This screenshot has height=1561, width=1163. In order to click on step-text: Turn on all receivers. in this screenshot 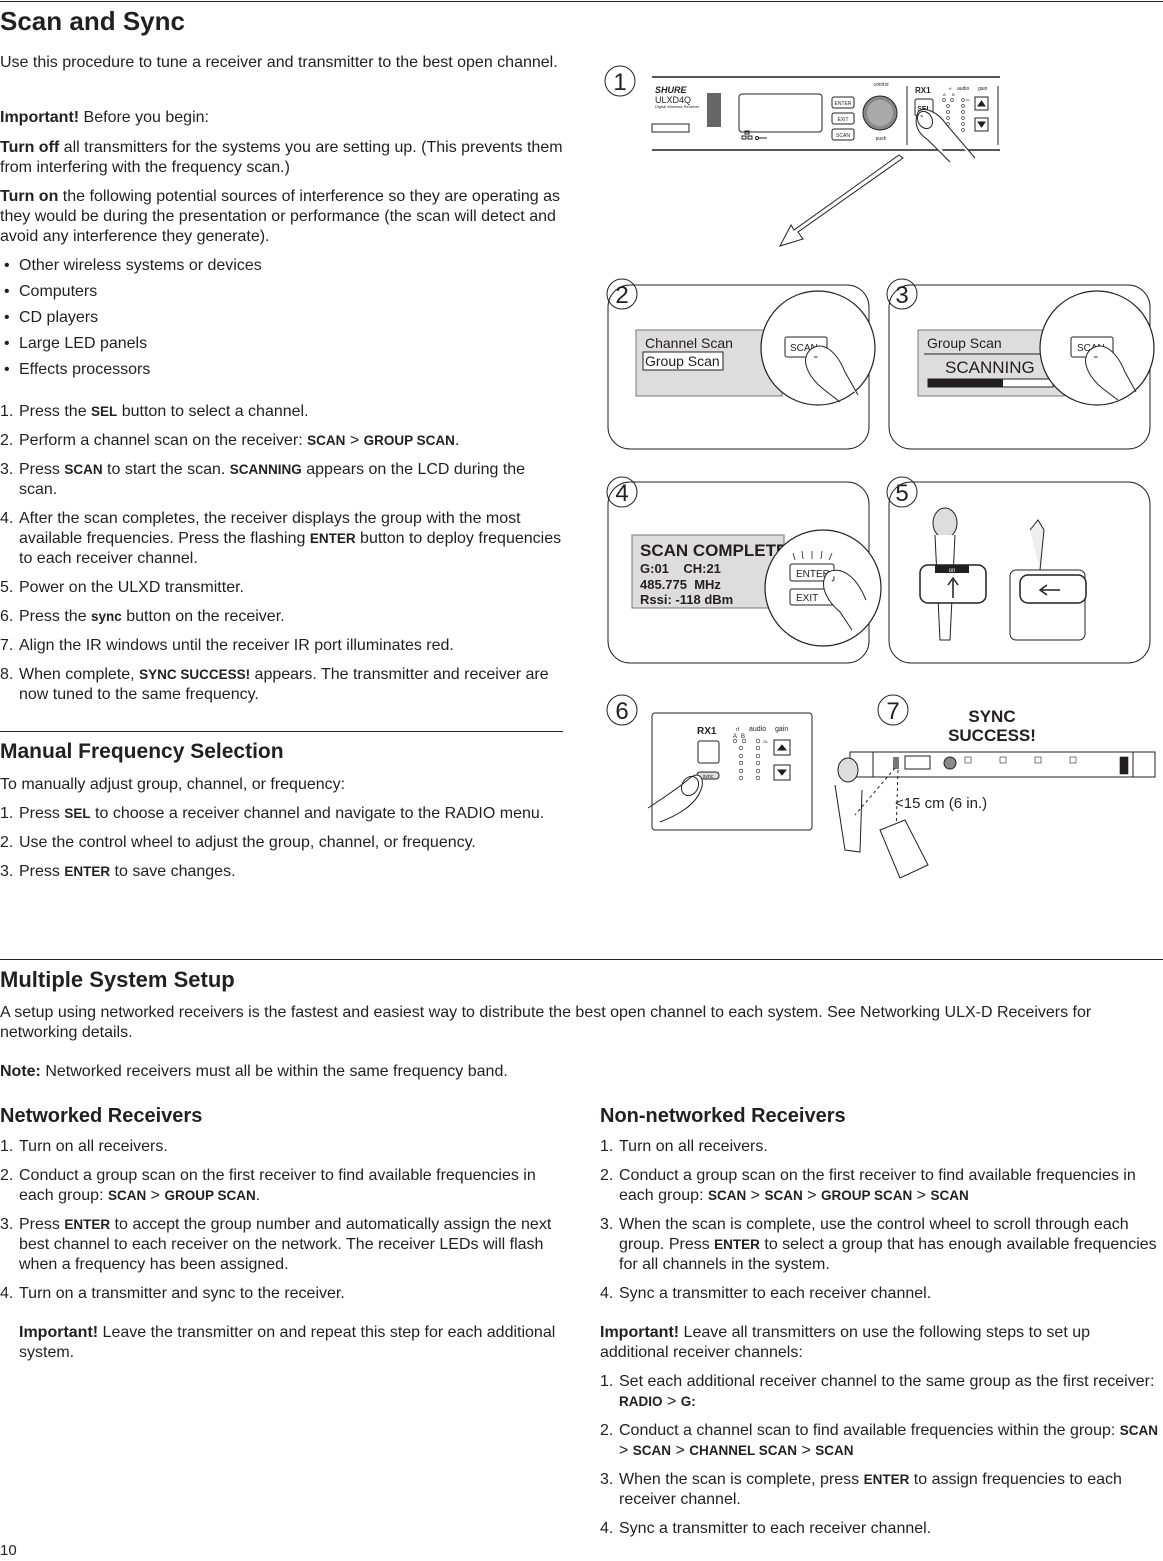, I will do `click(93, 1146)`.